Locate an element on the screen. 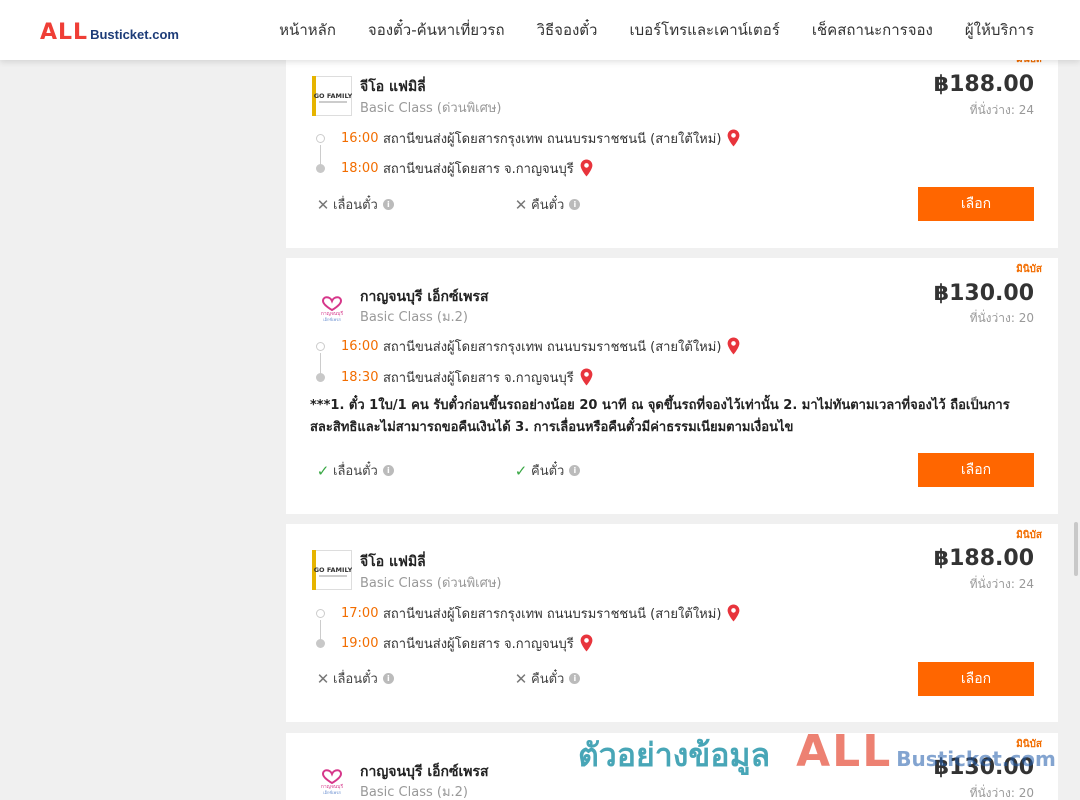  arrival-time: 18:30 is located at coordinates (360, 377).